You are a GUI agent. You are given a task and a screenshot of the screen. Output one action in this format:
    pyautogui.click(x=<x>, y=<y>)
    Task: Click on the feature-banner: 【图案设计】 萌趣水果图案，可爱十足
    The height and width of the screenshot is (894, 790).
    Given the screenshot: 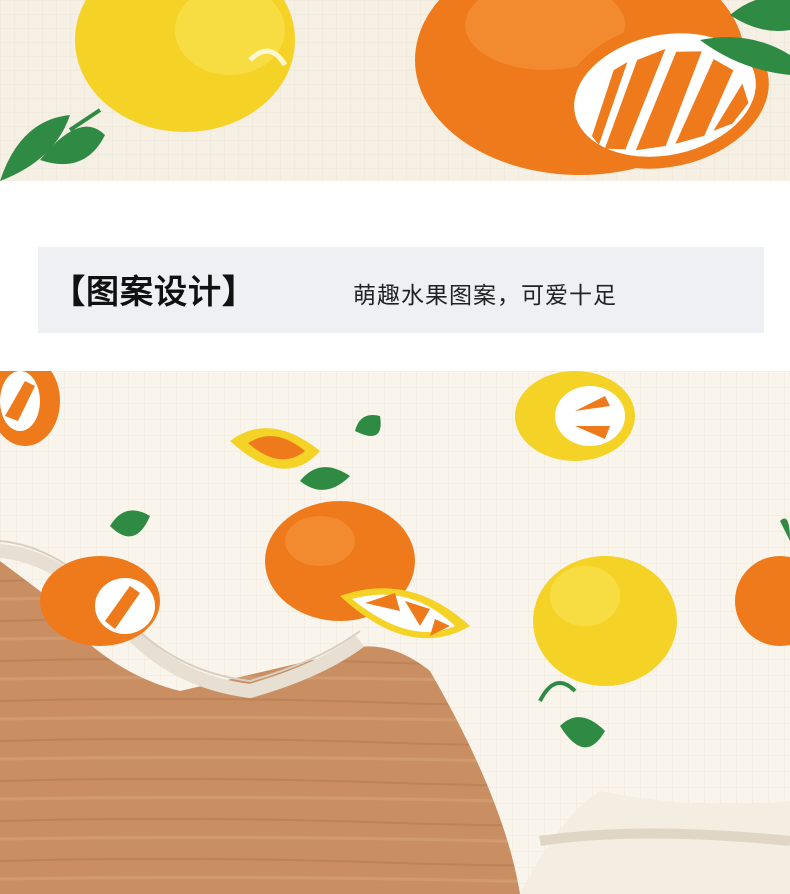 What is the action you would take?
    pyautogui.click(x=401, y=290)
    